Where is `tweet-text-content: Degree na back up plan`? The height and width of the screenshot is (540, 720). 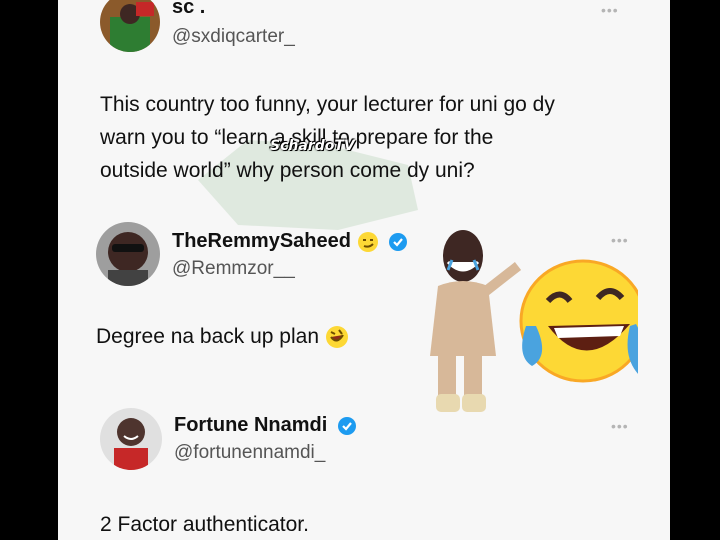
tweet-text-content: Degree na back up plan is located at coordinates (207, 336).